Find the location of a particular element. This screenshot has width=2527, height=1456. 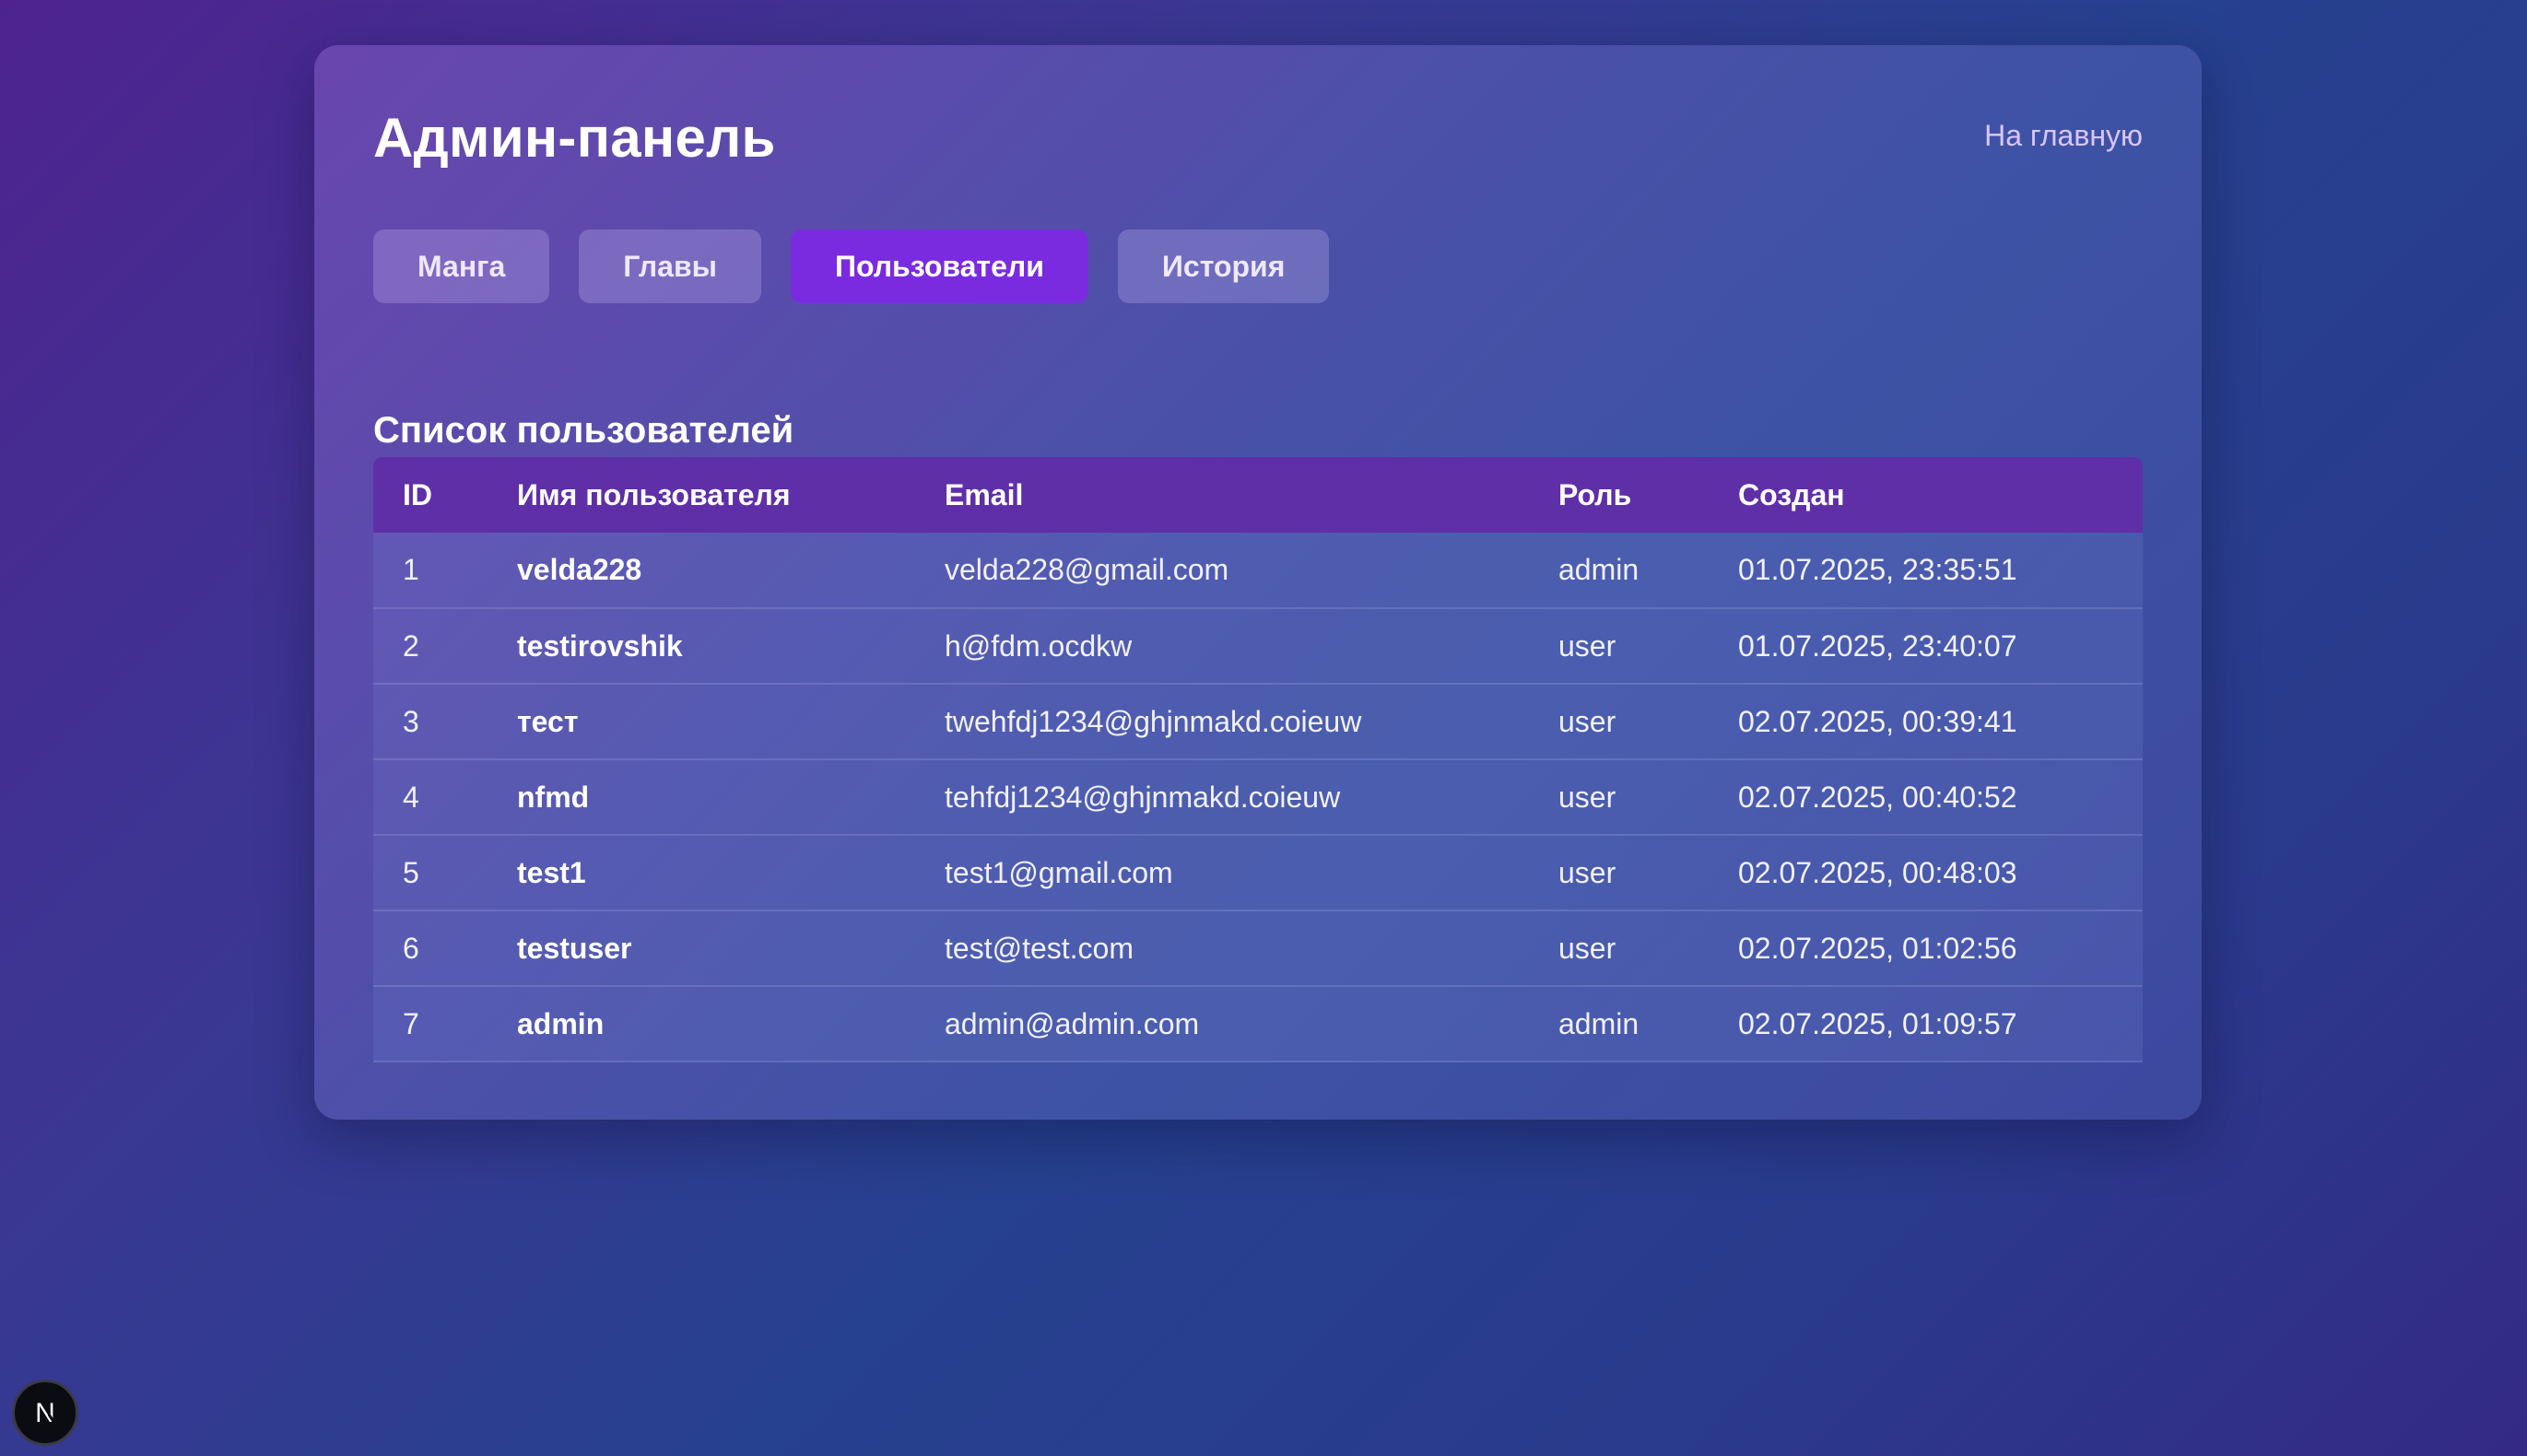

cell-created: 01.07.2025, 23:35:51 is located at coordinates (1877, 569).